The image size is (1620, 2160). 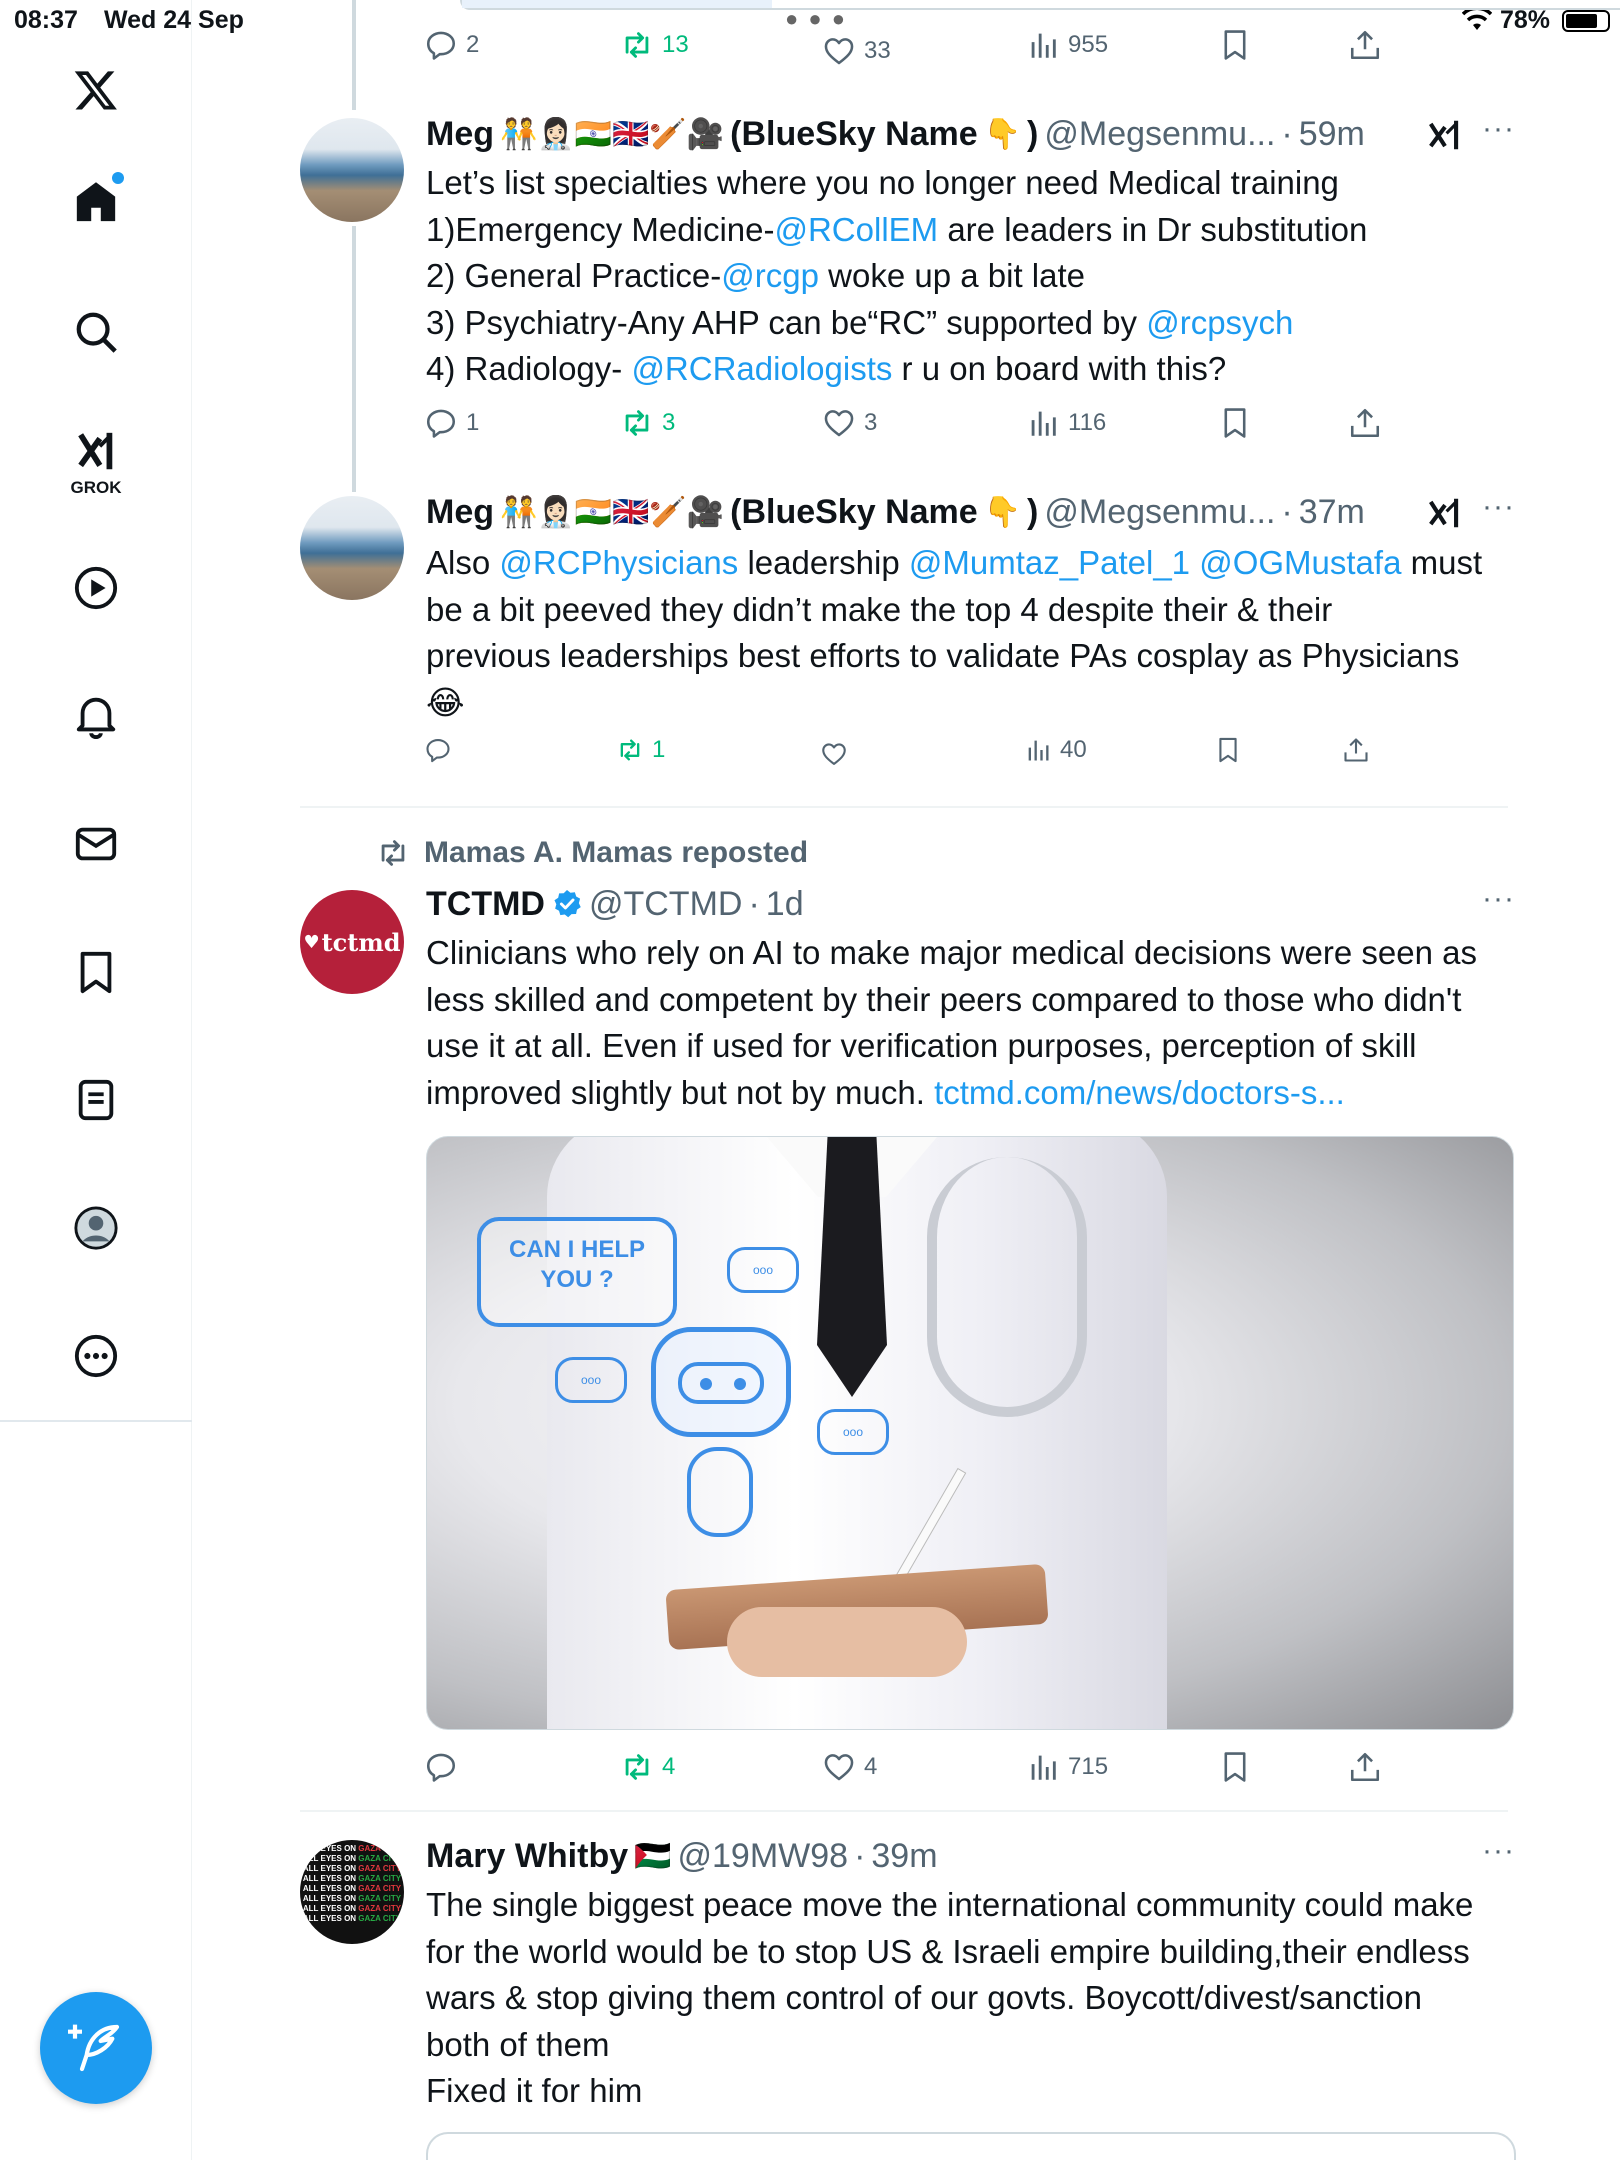 I want to click on mention-link: @rcgp, so click(x=770, y=275).